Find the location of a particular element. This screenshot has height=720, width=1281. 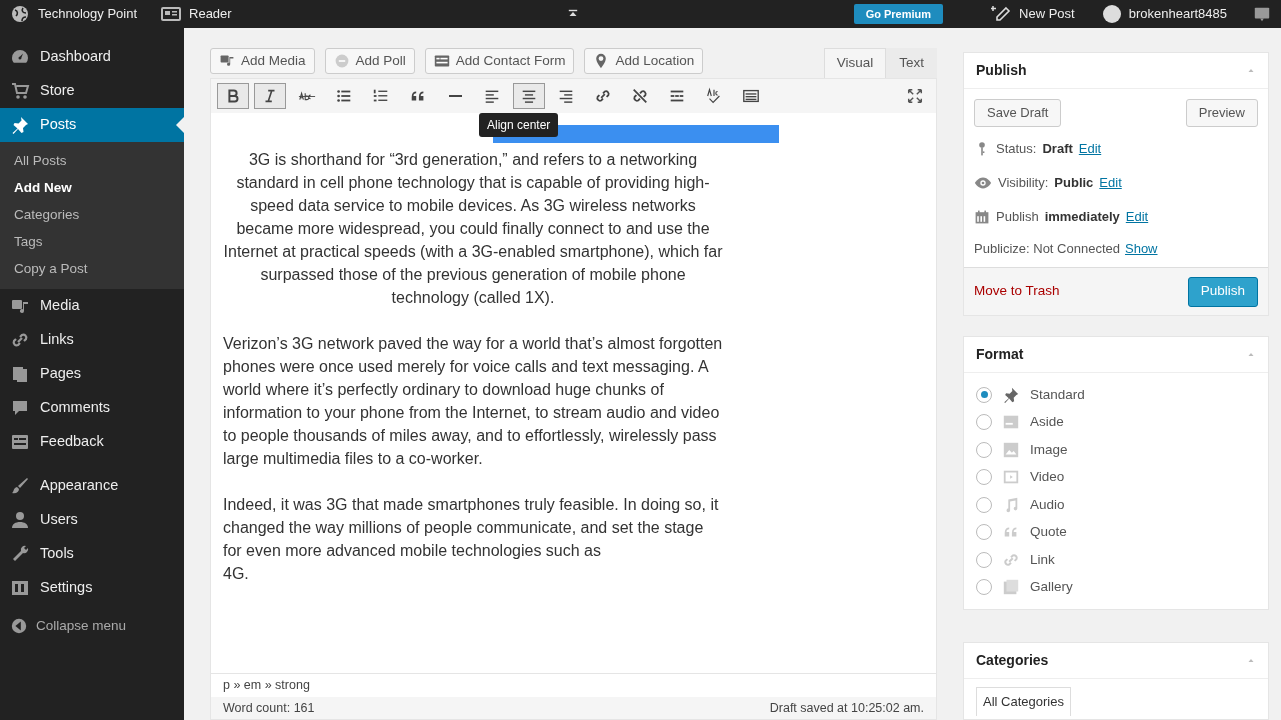

calendar-icon is located at coordinates (982, 217).